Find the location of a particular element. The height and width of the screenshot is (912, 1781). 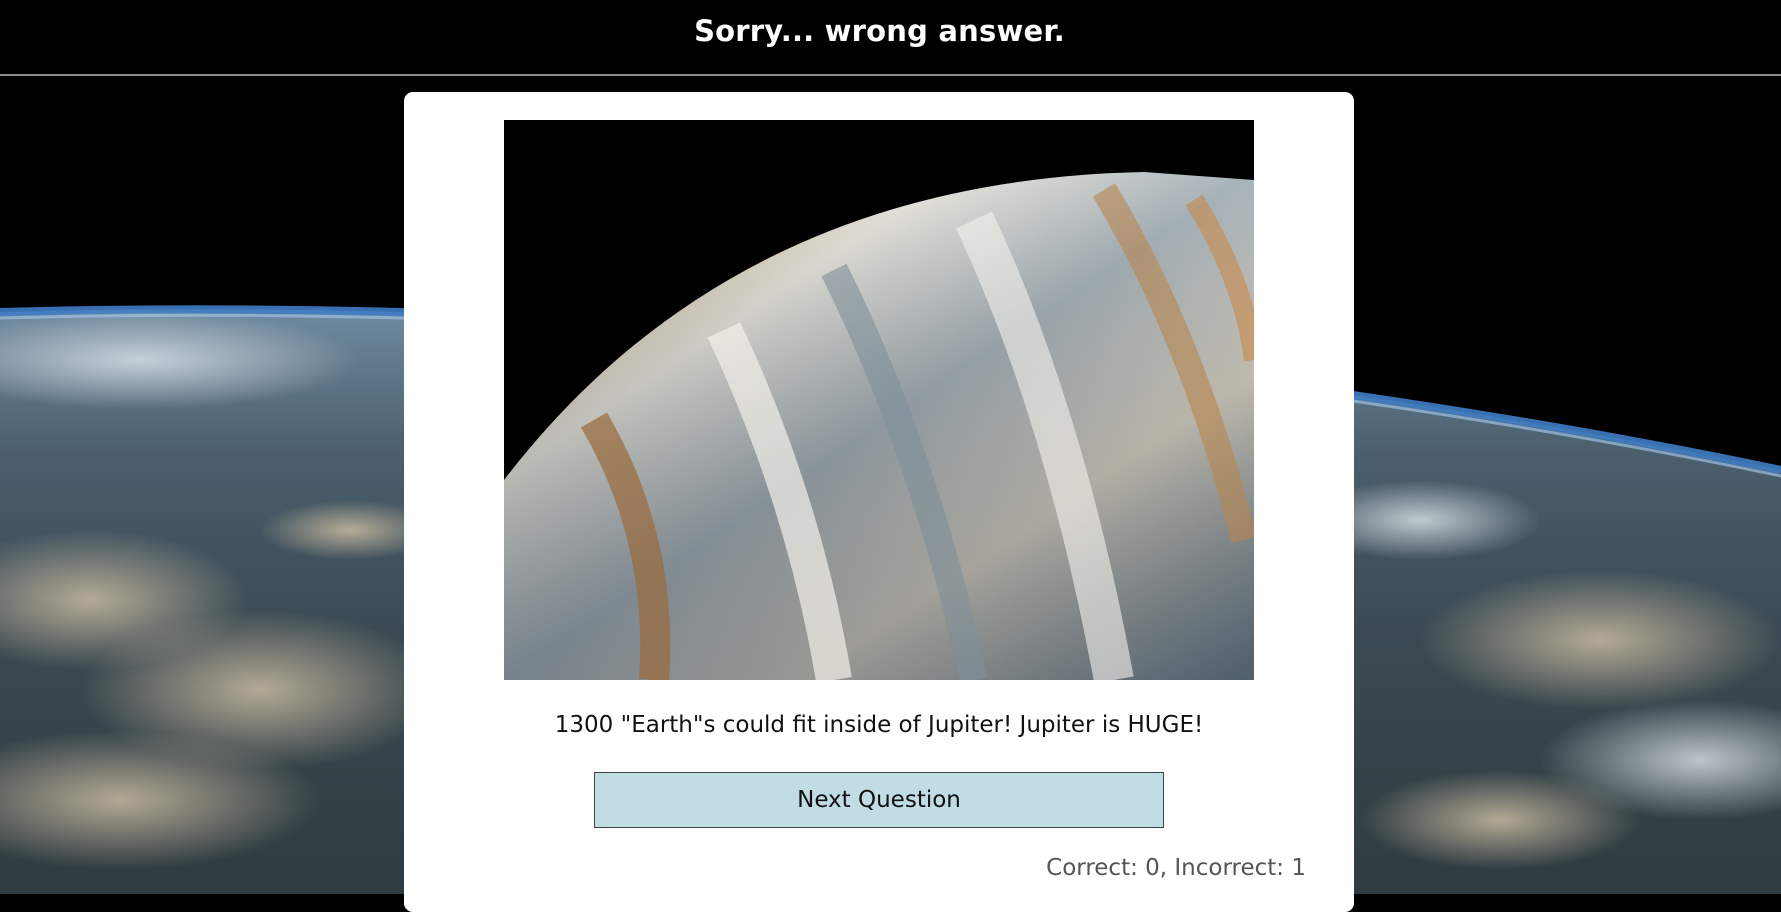

header-bar: Sorry... wrong answer. is located at coordinates (890, 38).